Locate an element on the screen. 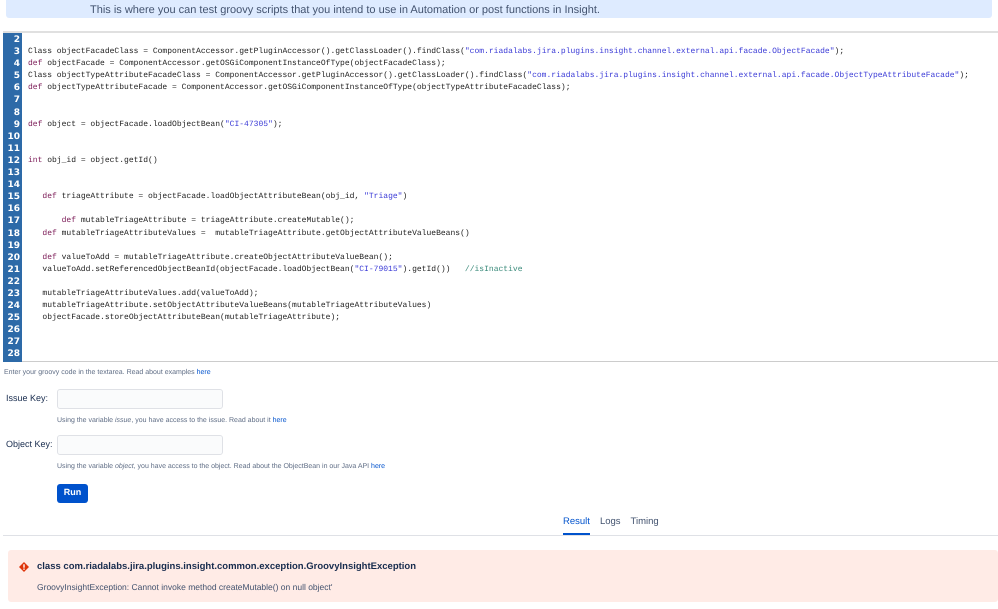 This screenshot has height=609, width=998. code-line: def object = objectFacade.loadObjectBean("CI-47305"); is located at coordinates (155, 124).